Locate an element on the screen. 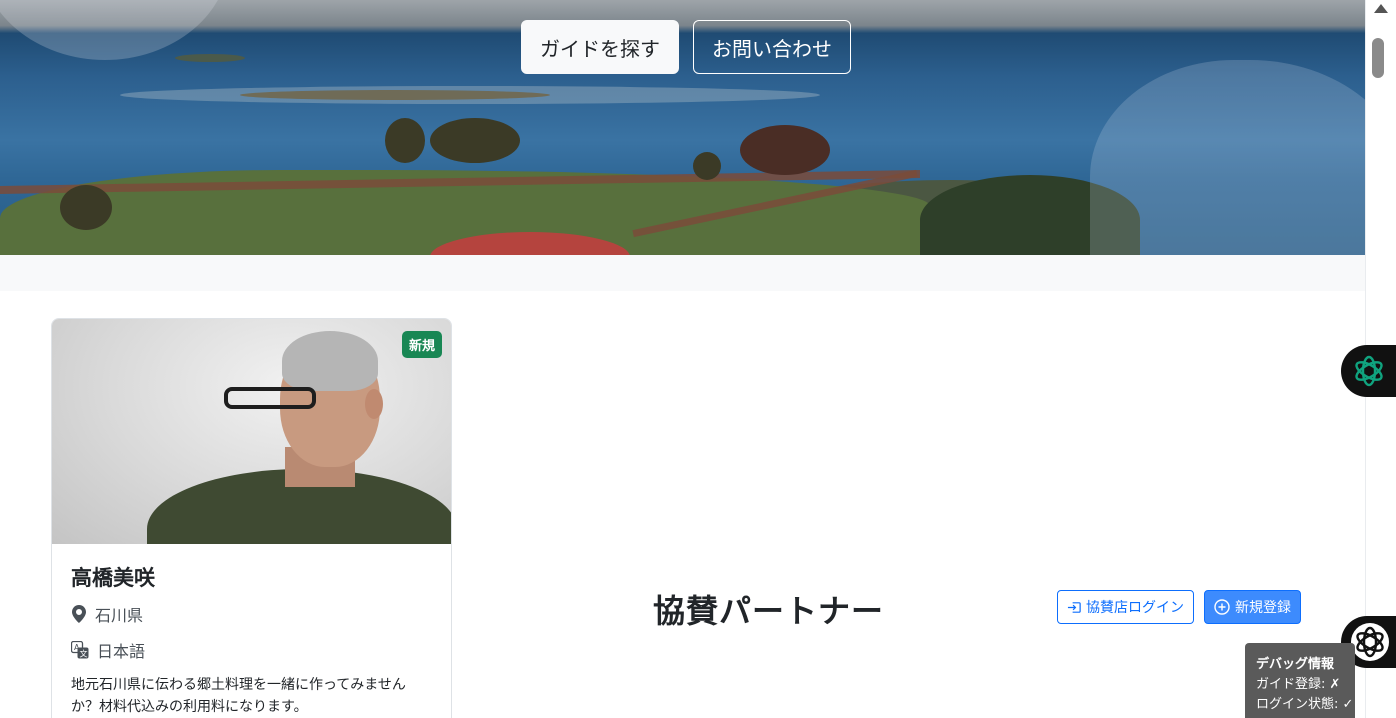 This screenshot has width=1396, height=718. svg-text: 文 is located at coordinates (84, 654).